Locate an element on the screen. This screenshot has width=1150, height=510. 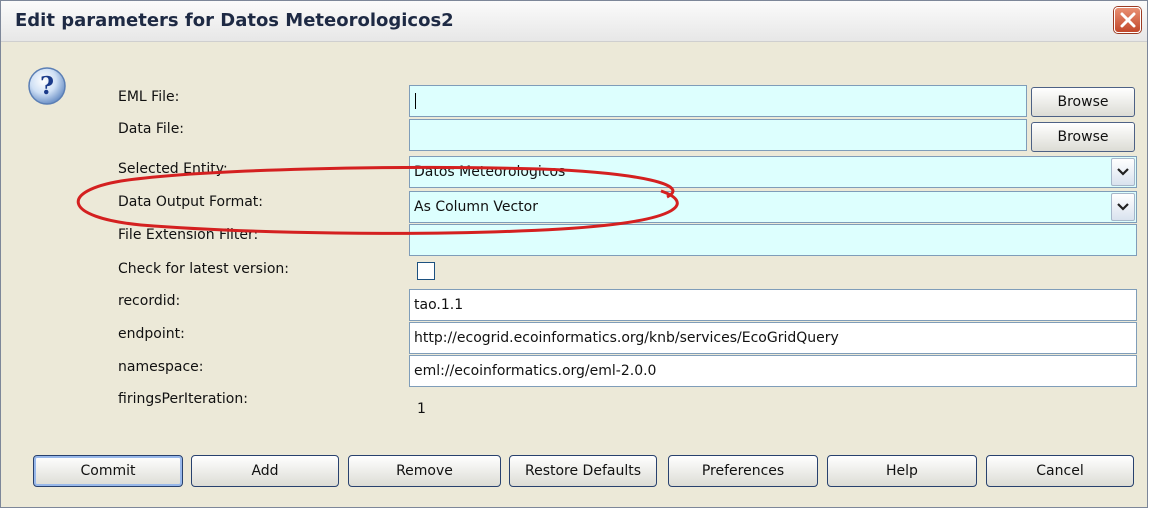
data-file-input is located at coordinates (718, 135).